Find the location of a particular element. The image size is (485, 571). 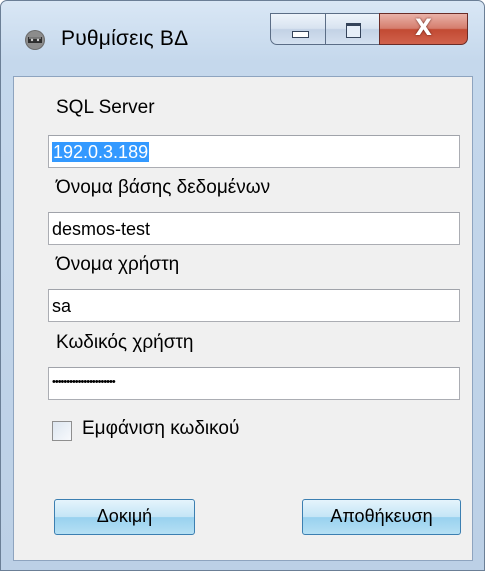

window-title: Ρυθμίσεις ΒΔ is located at coordinates (125, 38).